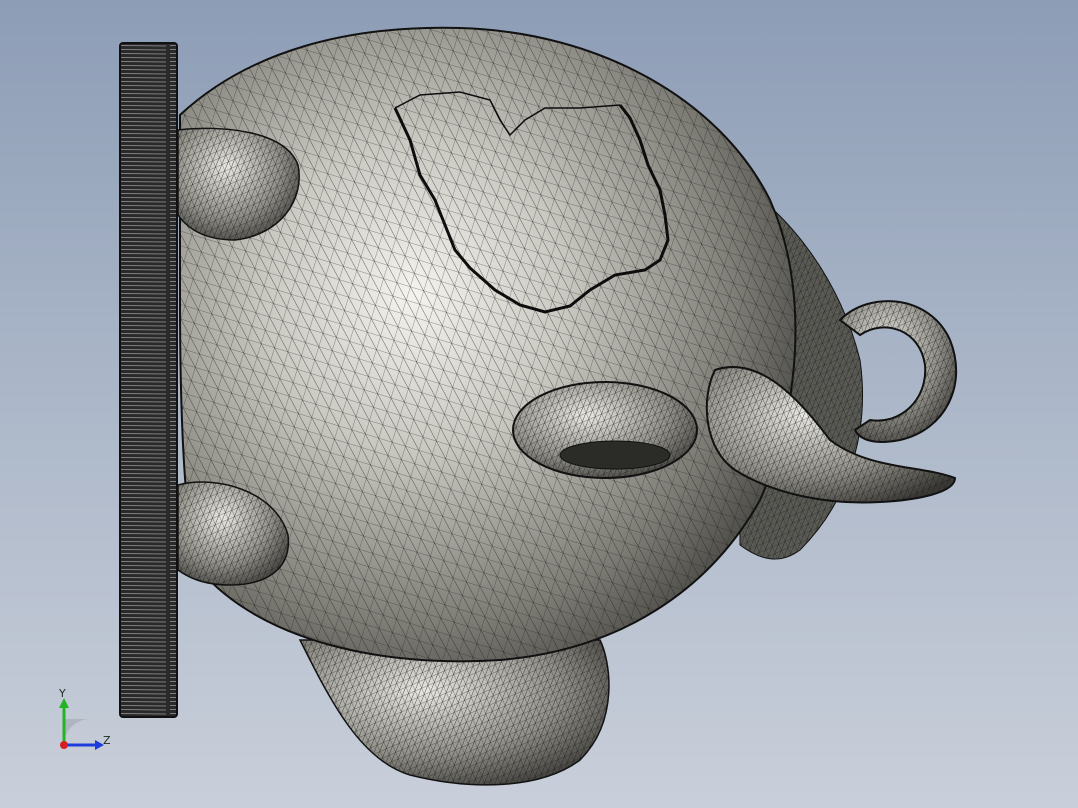 Image resolution: width=1078 pixels, height=808 pixels. I want to click on triad-x-axis, so click(64, 745).